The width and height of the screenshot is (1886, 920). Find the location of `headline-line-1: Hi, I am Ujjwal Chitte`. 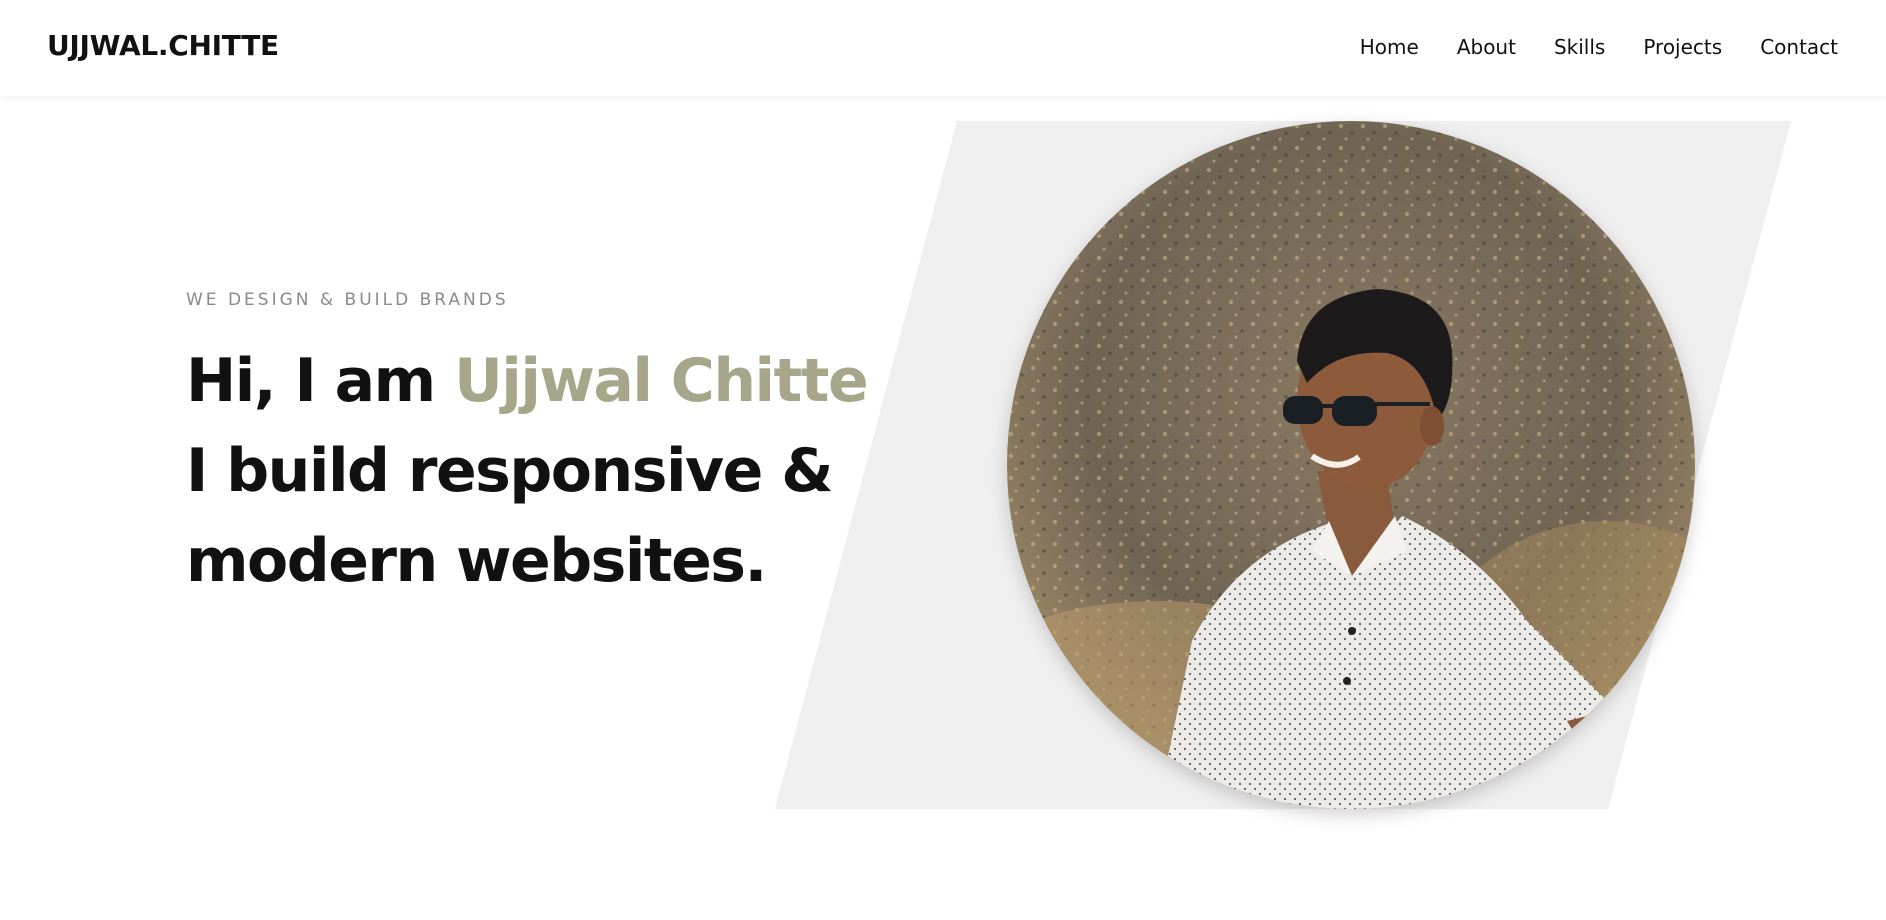

headline-line-1: Hi, I am Ujjwal Chitte is located at coordinates (527, 381).